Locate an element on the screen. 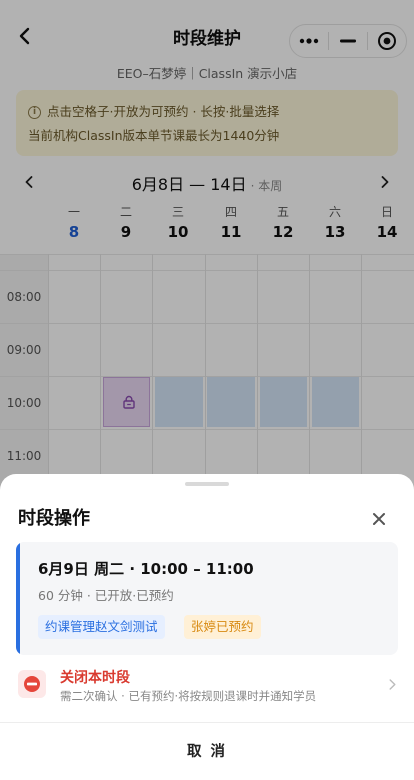 This screenshot has width=414, height=780. sheet-title: 时段操作 is located at coordinates (54, 518).